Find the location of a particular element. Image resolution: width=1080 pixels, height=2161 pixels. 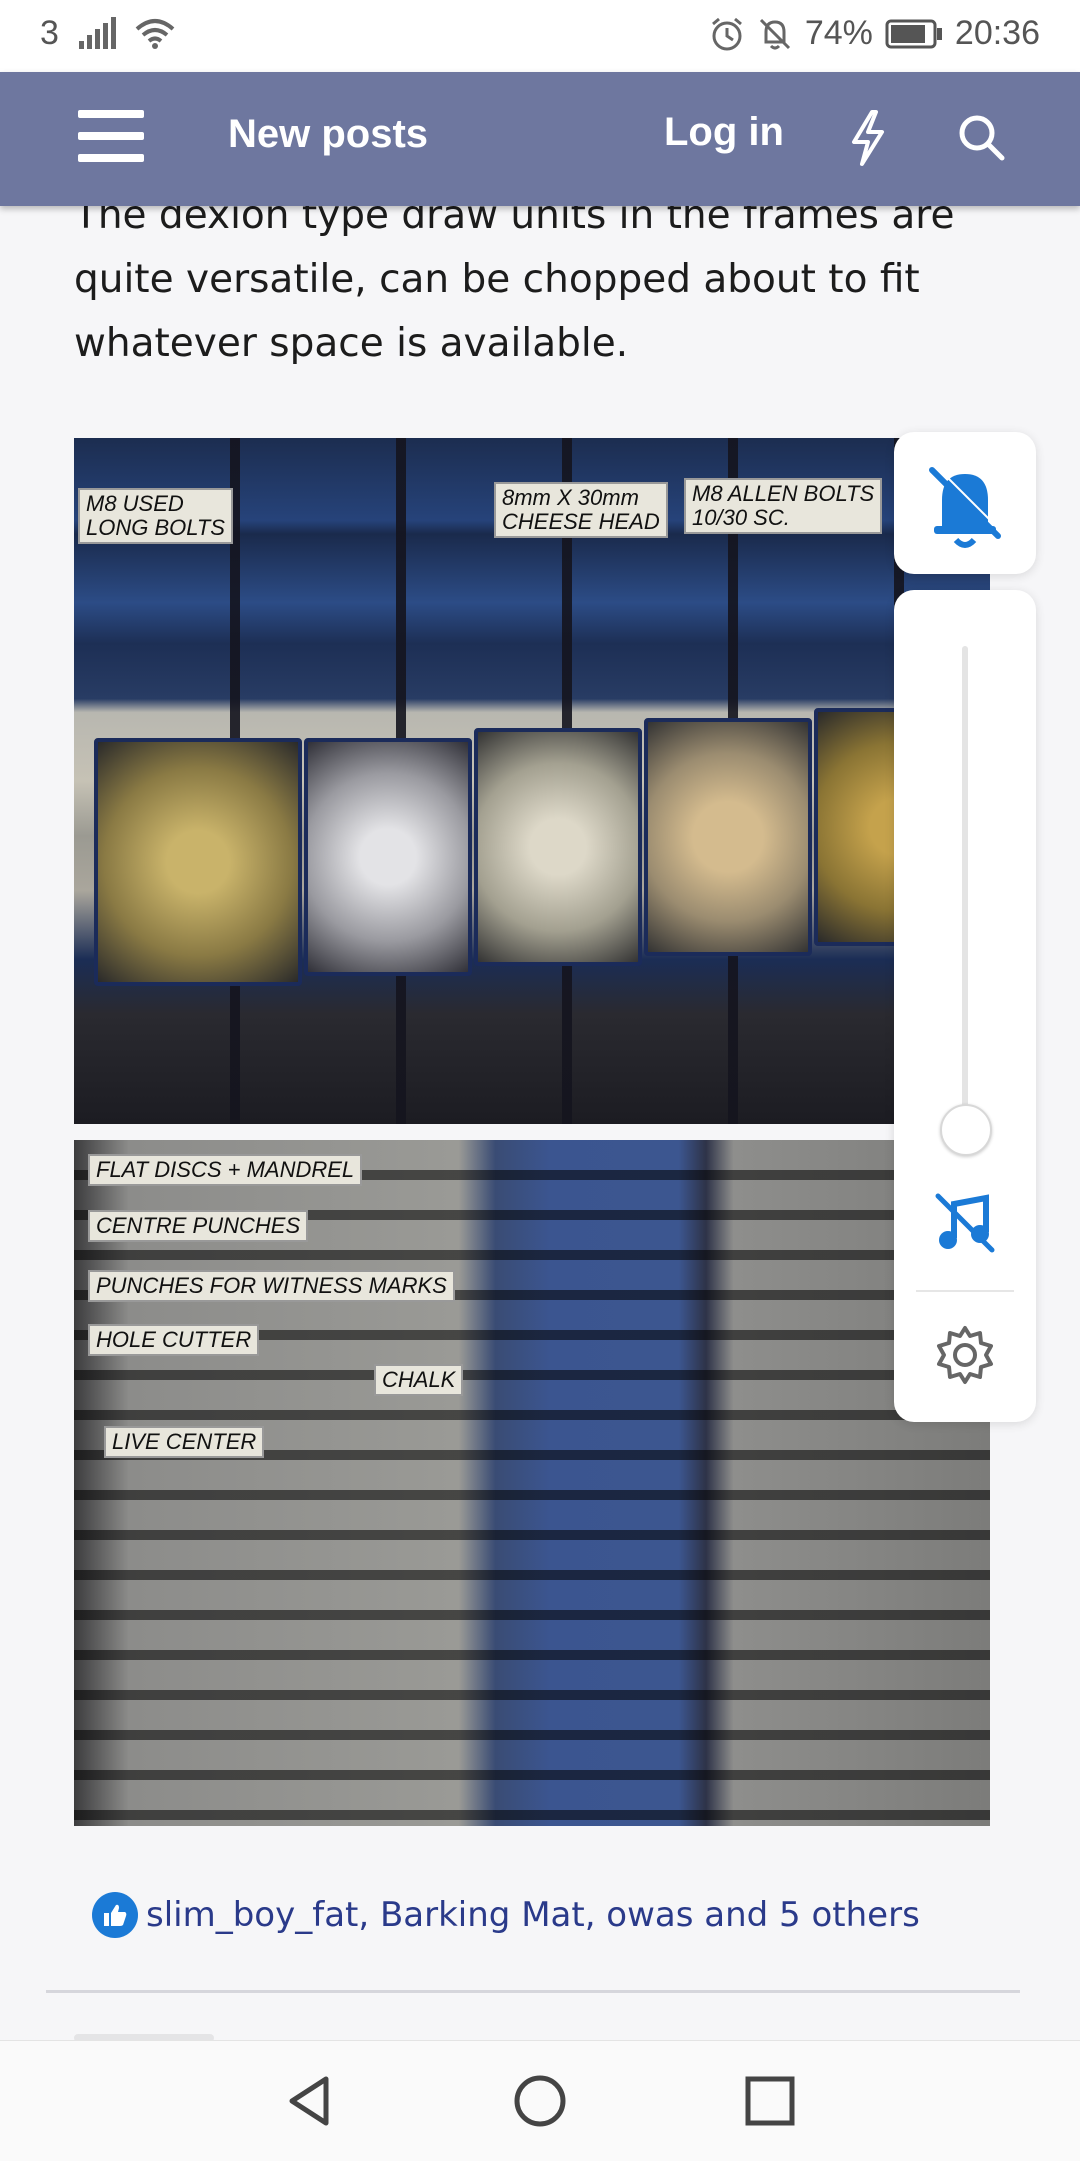

system-navigation-bar is located at coordinates (540, 2100).